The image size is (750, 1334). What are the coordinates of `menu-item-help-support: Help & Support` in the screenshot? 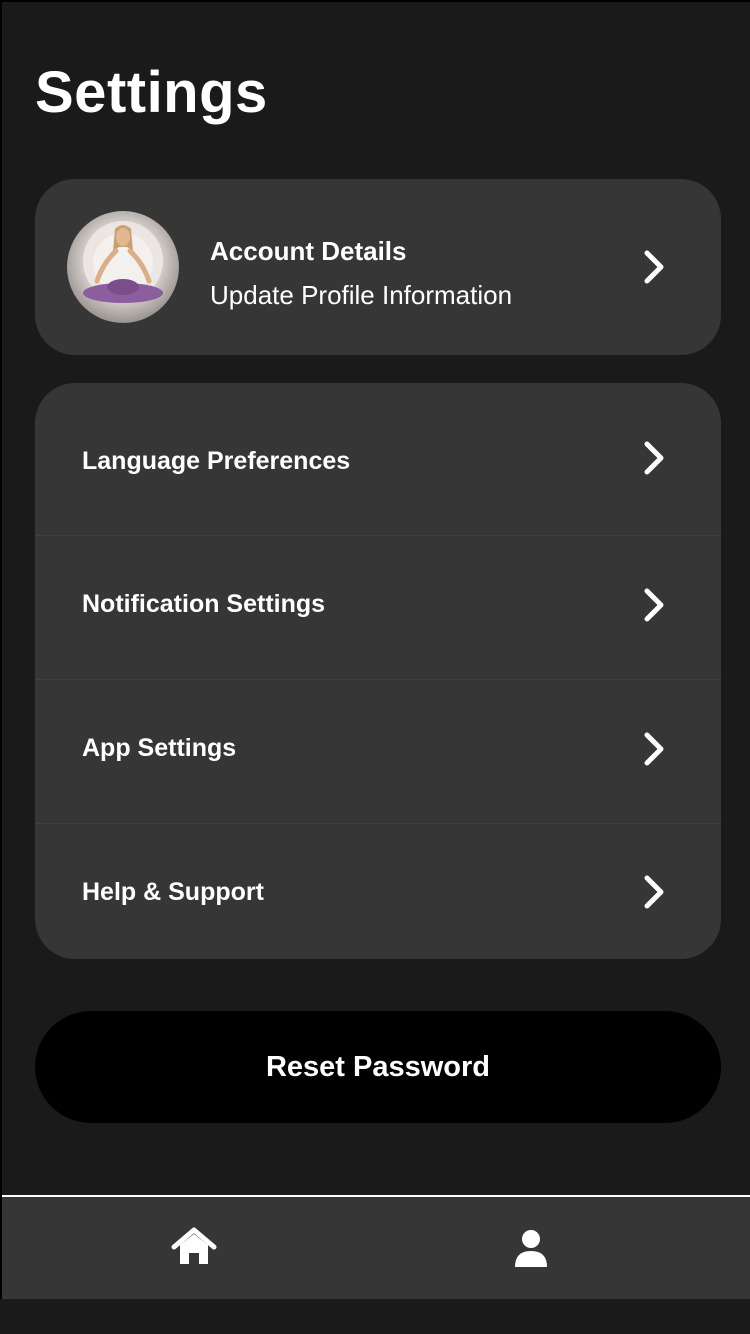 It's located at (378, 886).